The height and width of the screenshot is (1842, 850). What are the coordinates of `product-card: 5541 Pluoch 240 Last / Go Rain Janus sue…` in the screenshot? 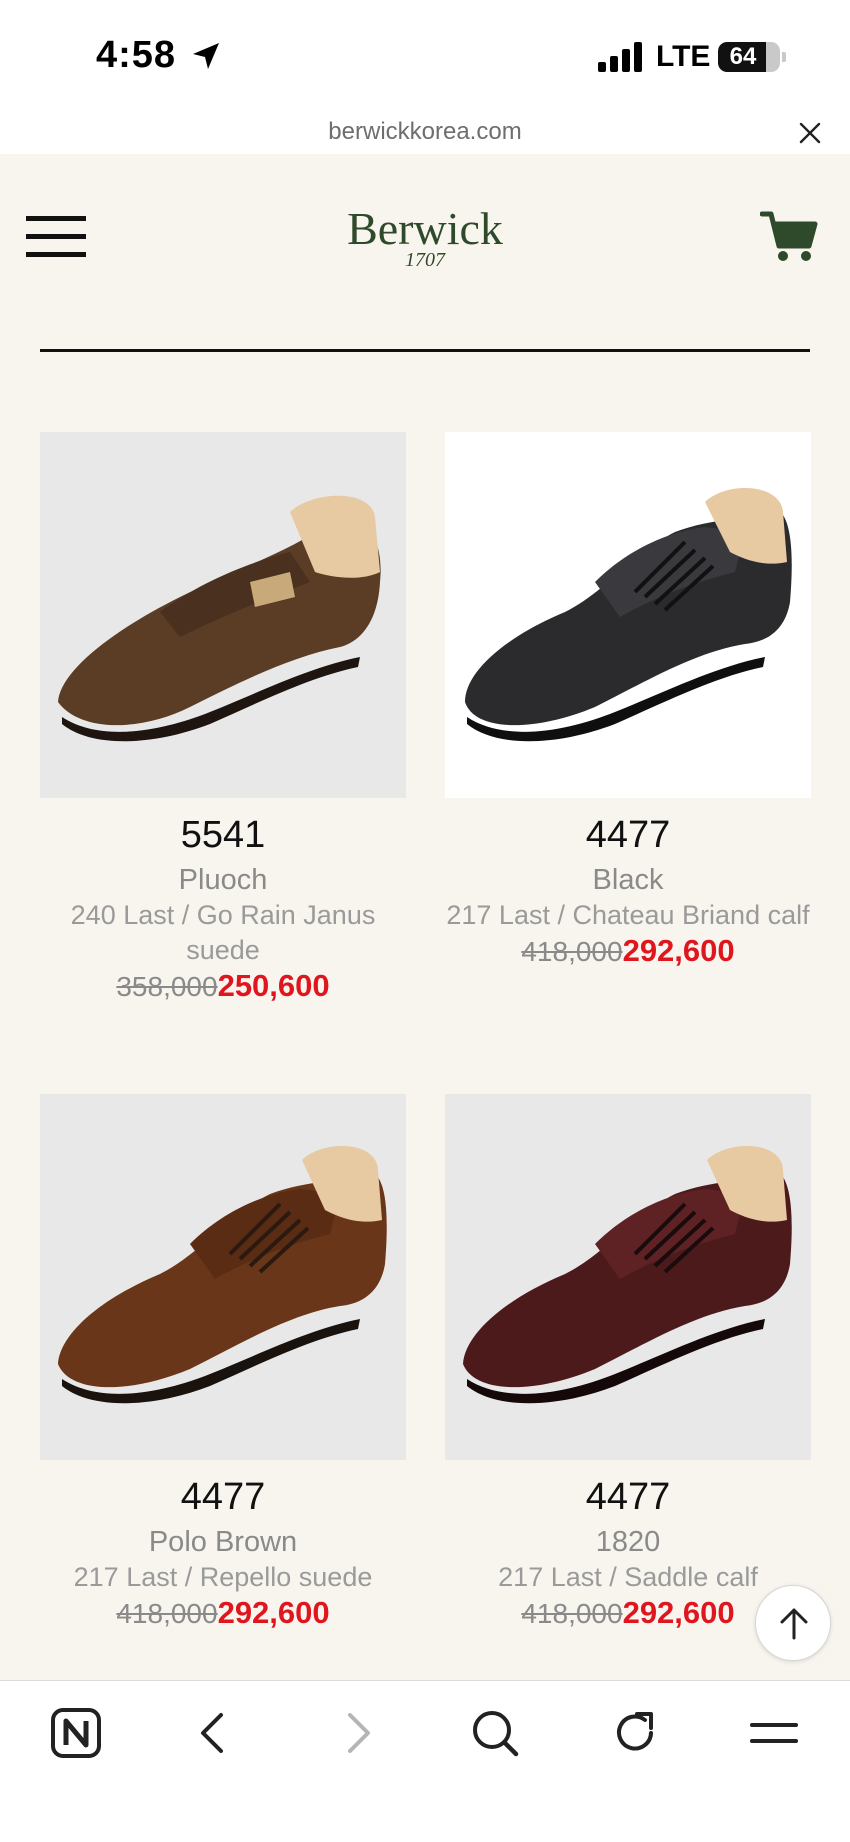 It's located at (223, 721).